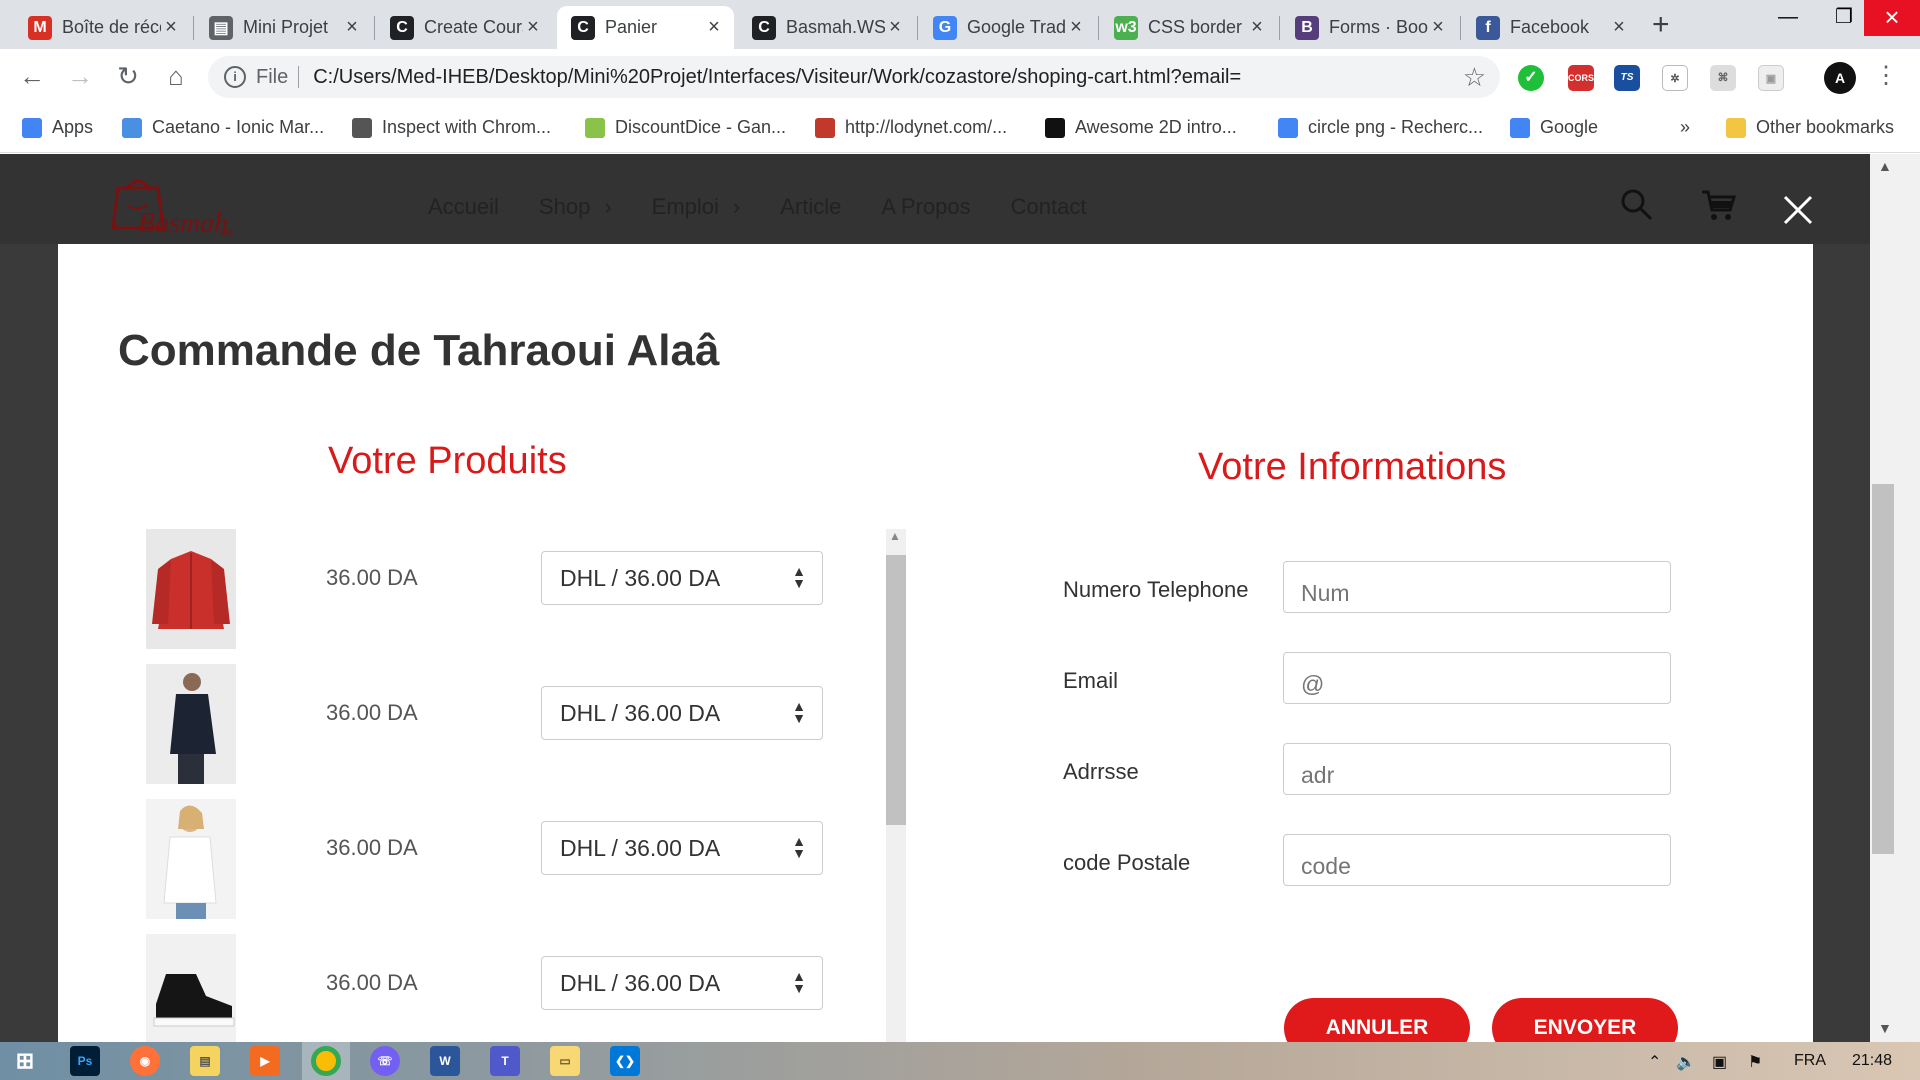 Image resolution: width=1920 pixels, height=1080 pixels. Describe the element at coordinates (145, 1061) in the screenshot. I see `firefox-icon: ◉` at that location.